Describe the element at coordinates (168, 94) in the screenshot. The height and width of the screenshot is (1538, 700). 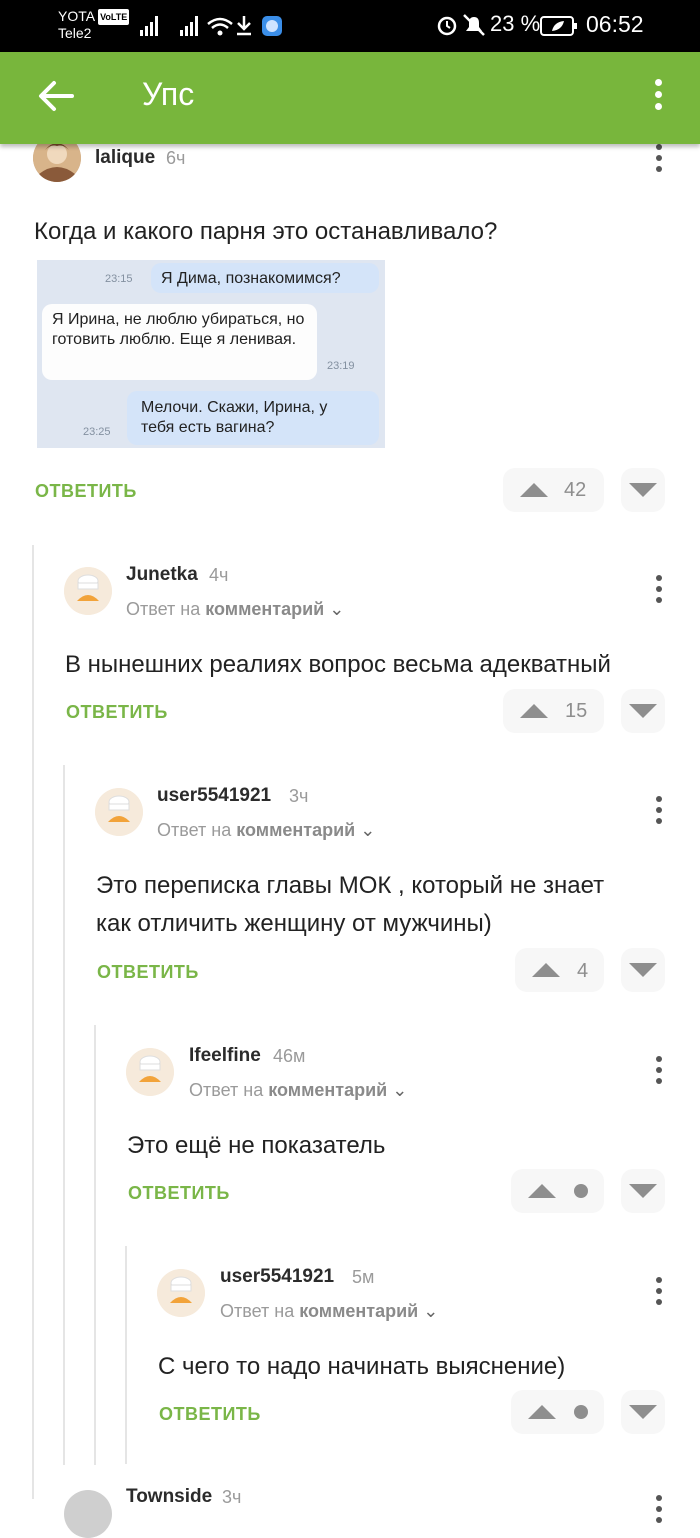
I see `page-title: Упс` at that location.